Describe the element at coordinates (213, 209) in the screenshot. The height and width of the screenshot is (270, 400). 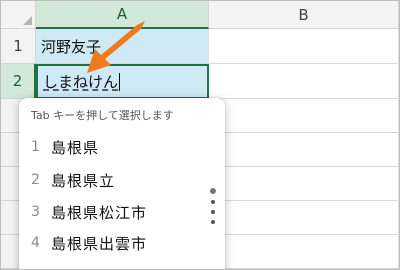
I see `candidate-scroll-dots-icon` at that location.